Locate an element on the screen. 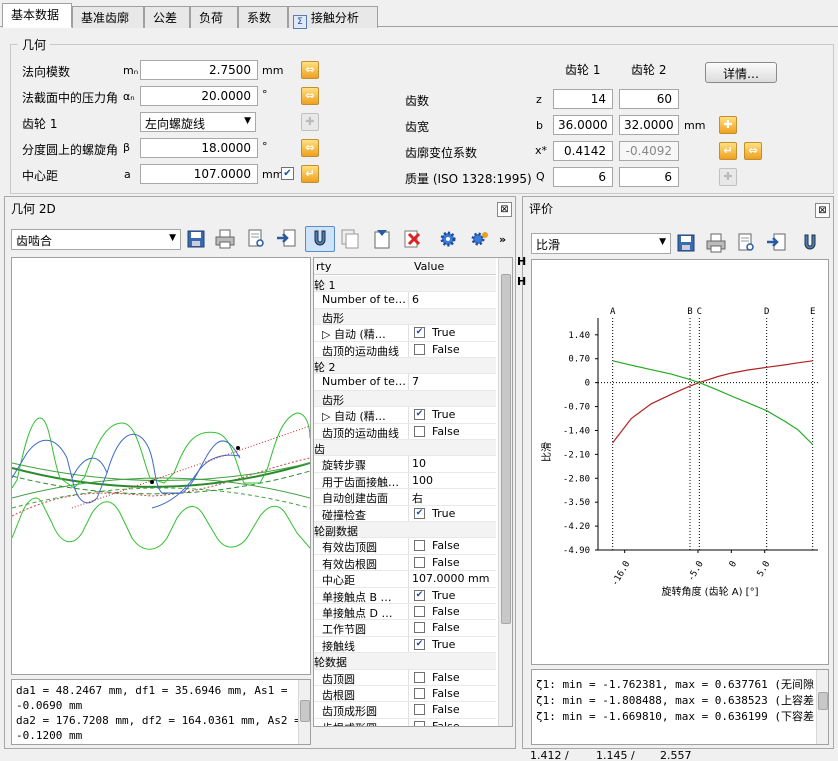 The image size is (838, 761). property-row: 自动创建齿面 右 is located at coordinates (405, 497).